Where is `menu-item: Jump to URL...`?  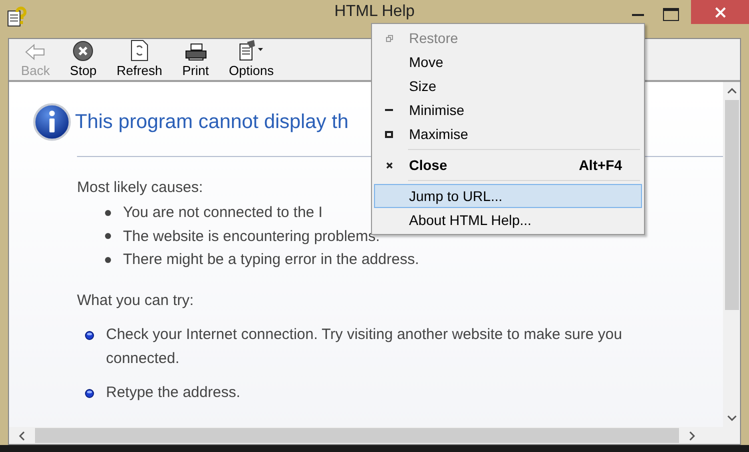
menu-item: Jump to URL... is located at coordinates (508, 196).